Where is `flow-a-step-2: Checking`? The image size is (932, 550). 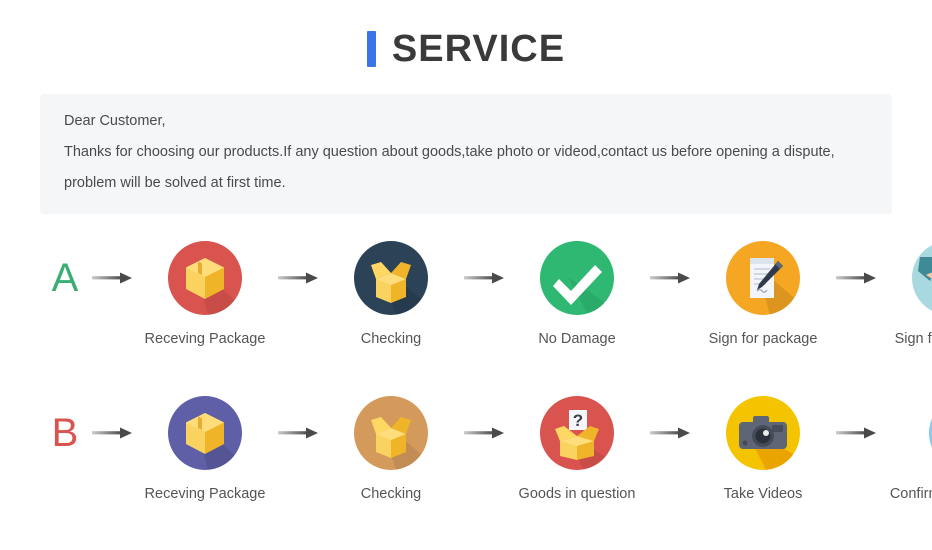
flow-a-step-2: Checking is located at coordinates (391, 292).